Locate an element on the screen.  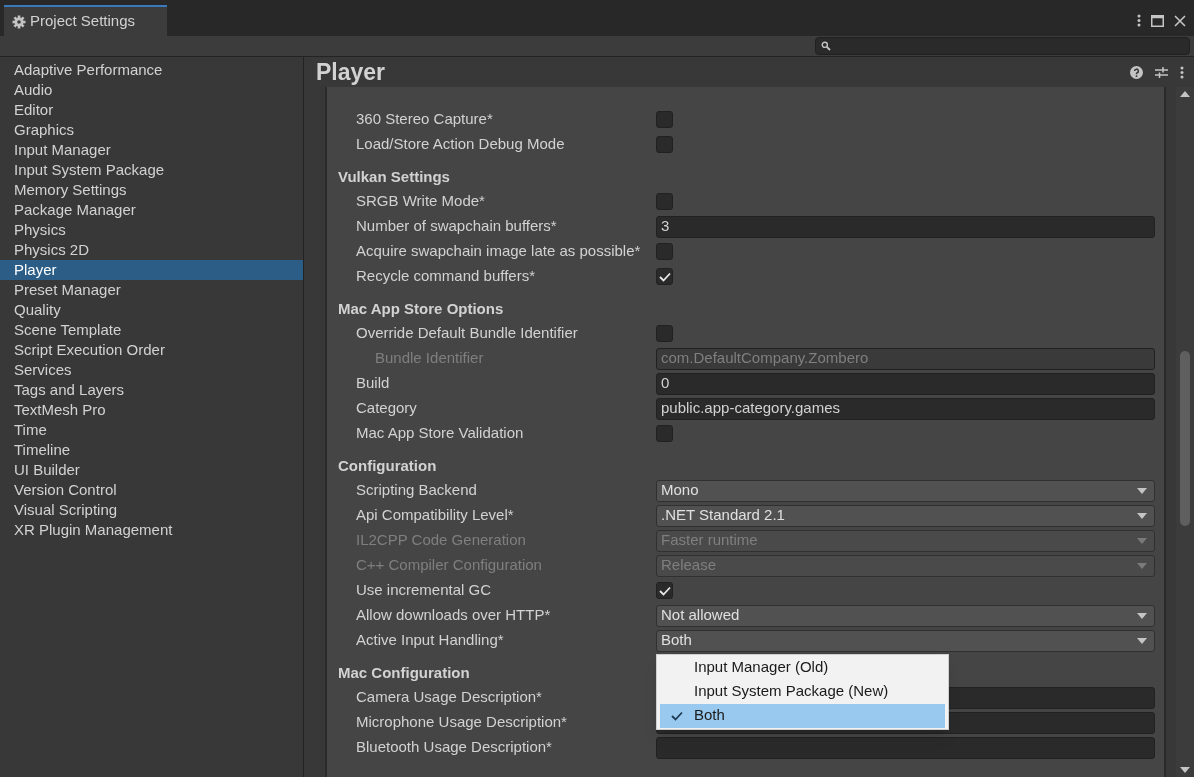
field-label: Acquire swapchain image late as possible* is located at coordinates (498, 251).